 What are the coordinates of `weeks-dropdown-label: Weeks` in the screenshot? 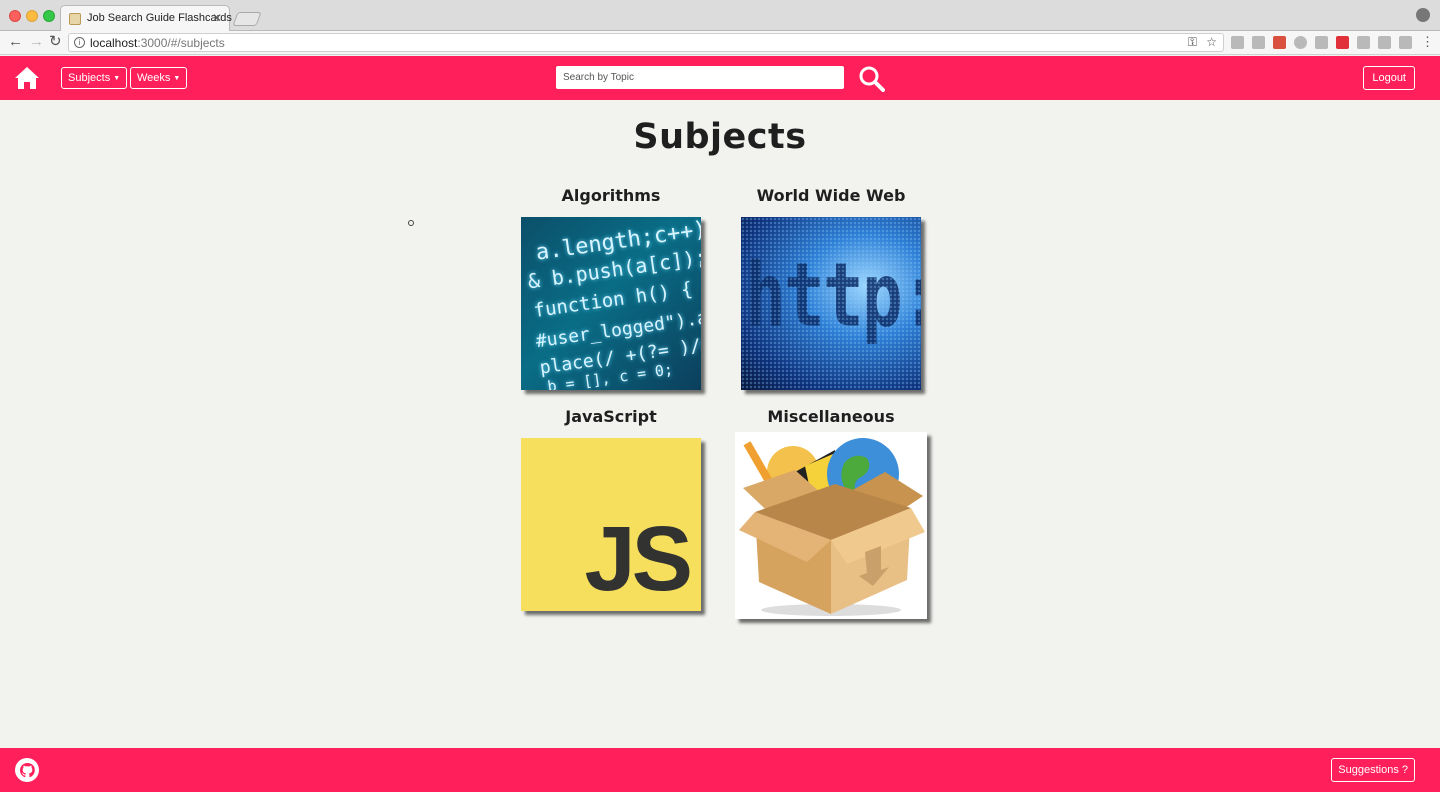 It's located at (154, 78).